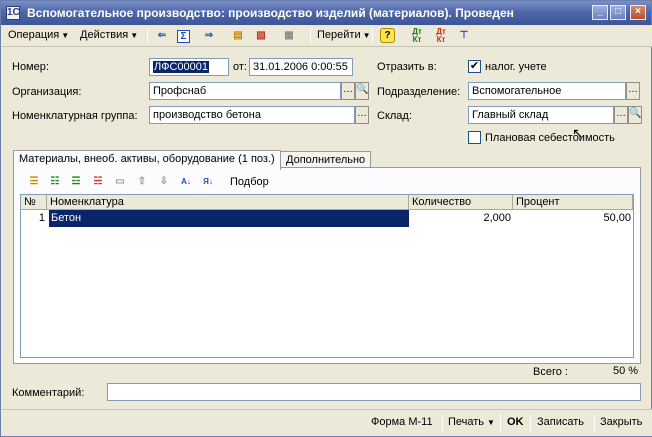  Describe the element at coordinates (55, 182) in the screenshot. I see `copy-row-icon: ☷` at that location.